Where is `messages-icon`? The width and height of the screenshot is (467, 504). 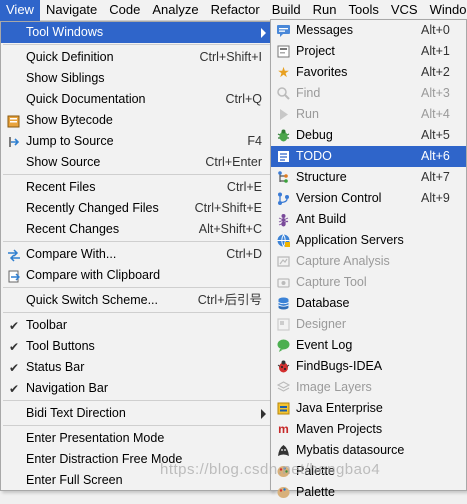 messages-icon is located at coordinates (283, 30).